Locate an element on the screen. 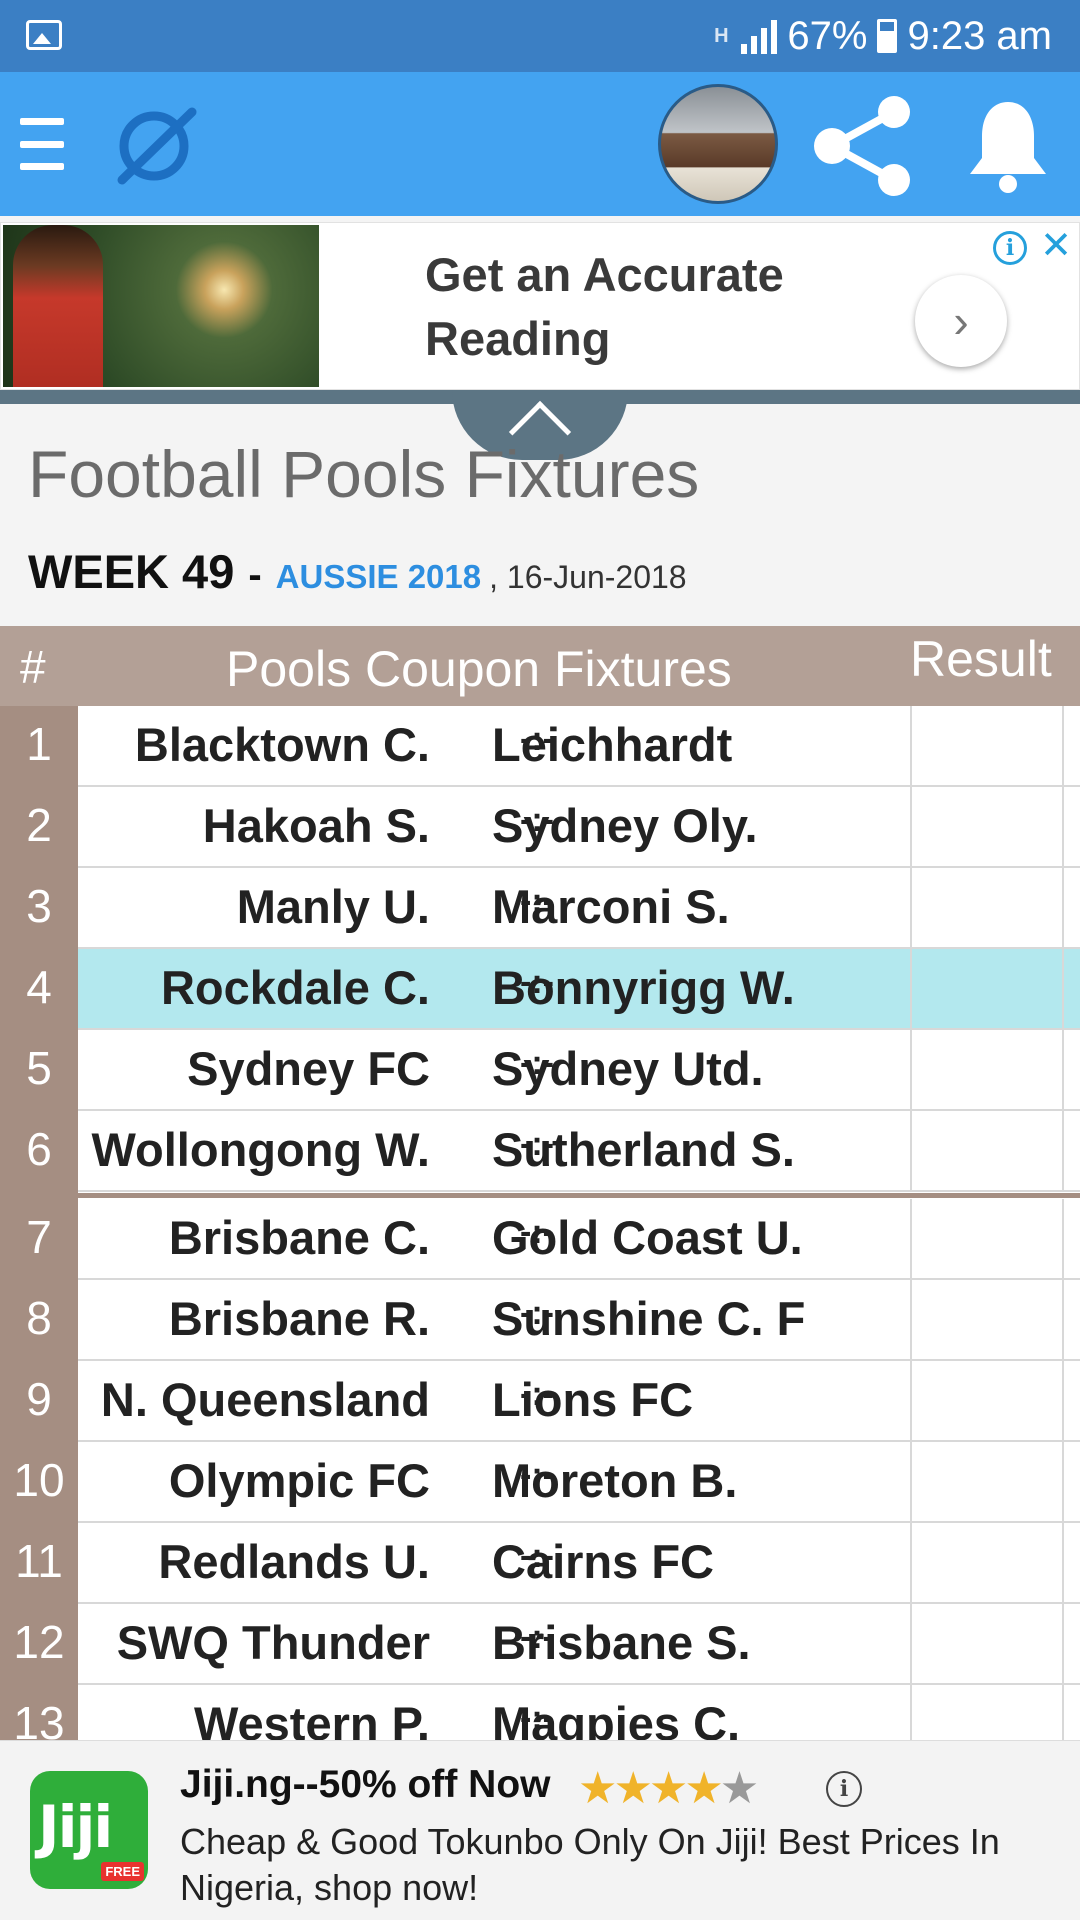  home-team: Hakoah S. is located at coordinates (316, 825).